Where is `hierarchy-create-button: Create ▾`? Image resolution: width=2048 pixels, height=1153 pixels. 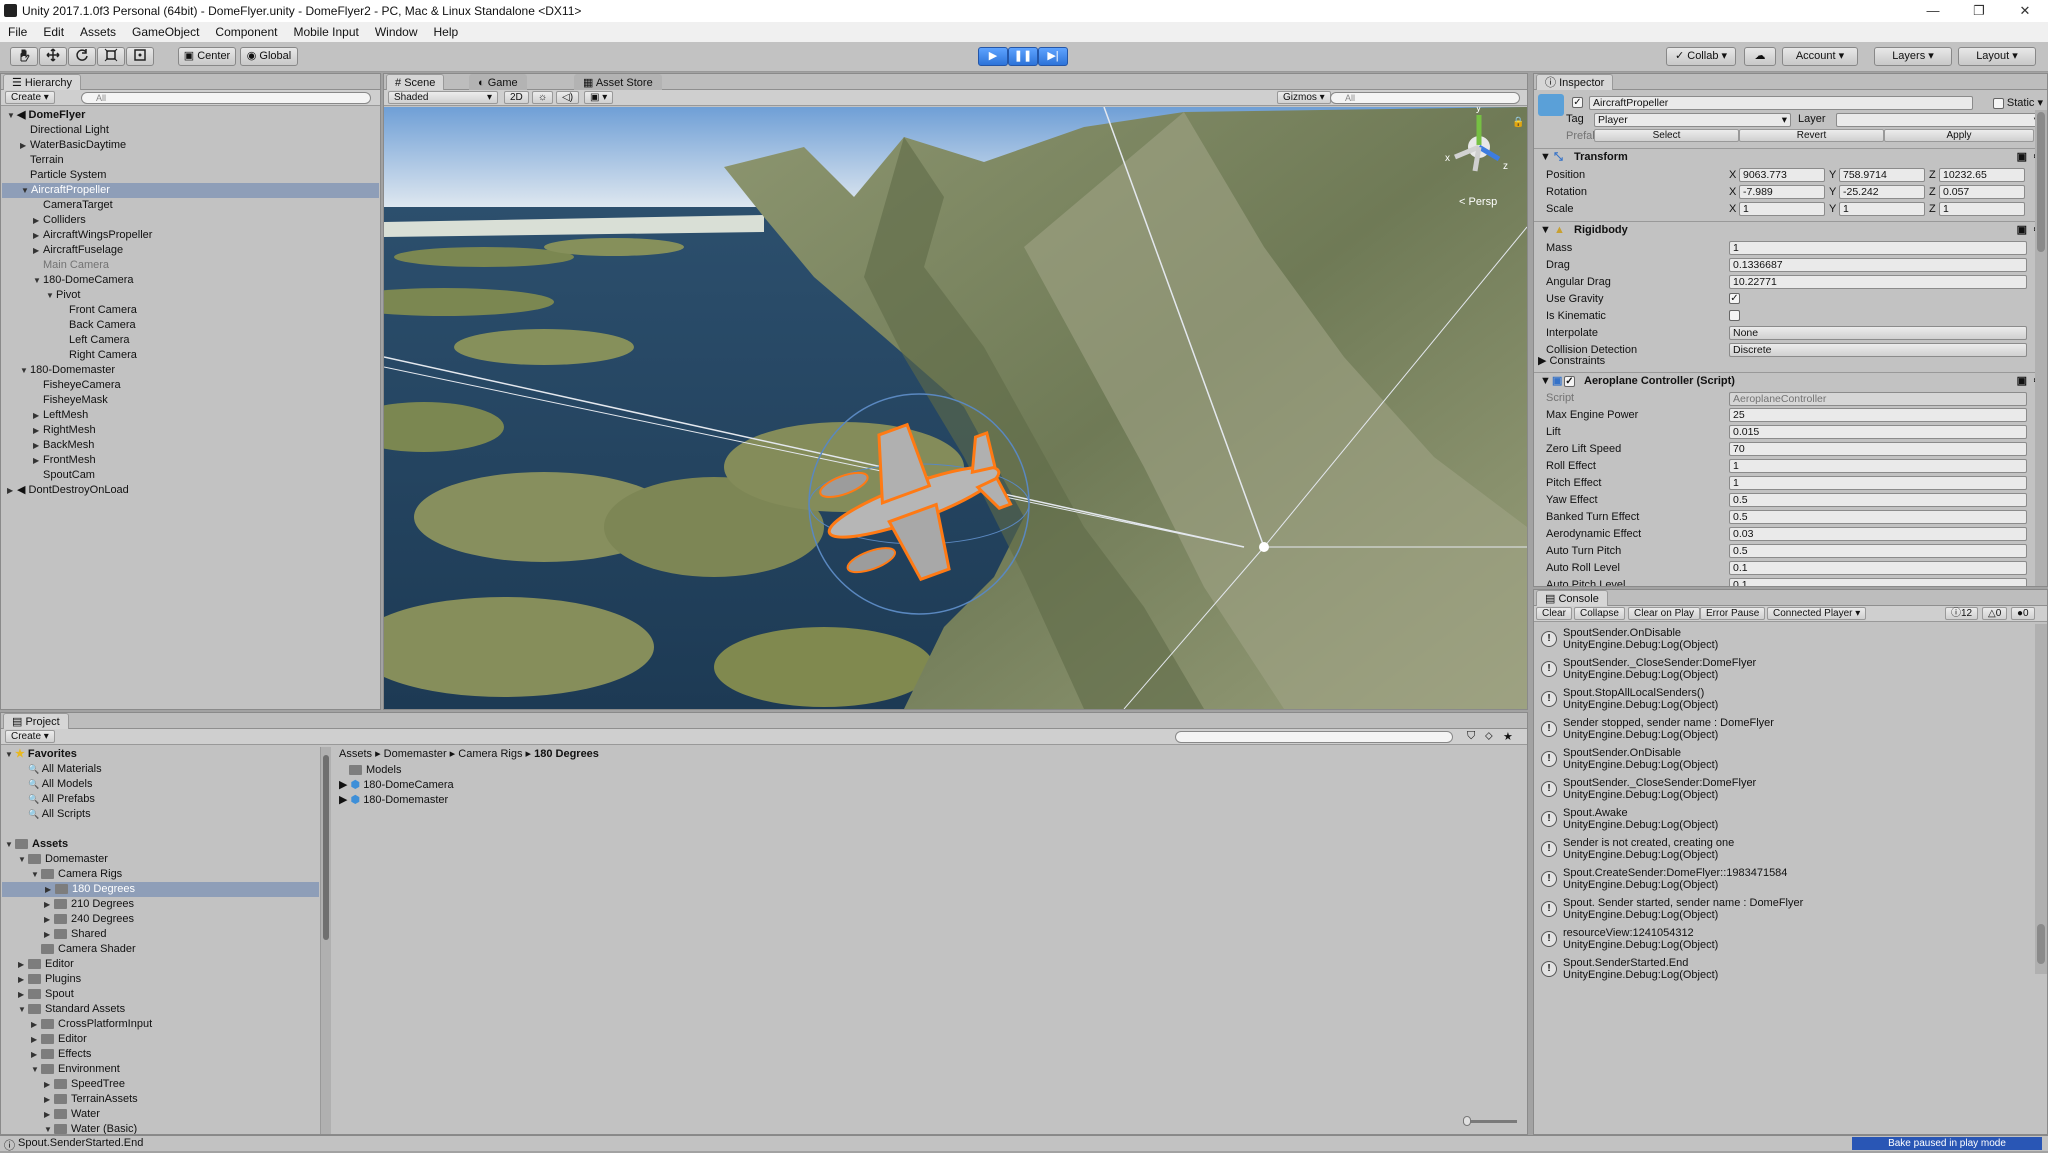 hierarchy-create-button: Create ▾ is located at coordinates (30, 97).